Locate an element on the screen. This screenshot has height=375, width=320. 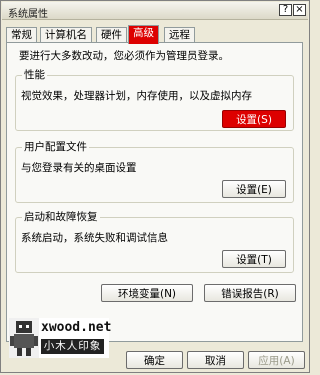
performance-description: 视觉效果，处理器计划，内存使用，以及虚拟内存 is located at coordinates (136, 96).